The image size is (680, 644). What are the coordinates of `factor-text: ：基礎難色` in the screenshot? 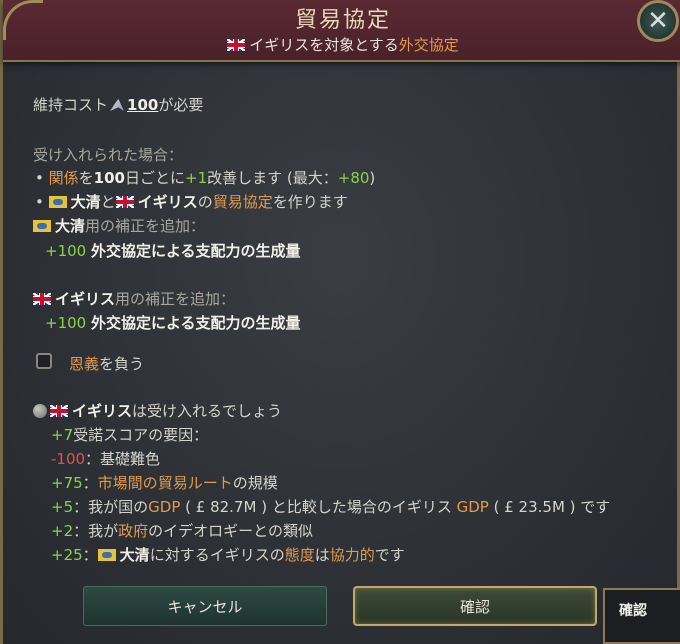 It's located at (123, 459).